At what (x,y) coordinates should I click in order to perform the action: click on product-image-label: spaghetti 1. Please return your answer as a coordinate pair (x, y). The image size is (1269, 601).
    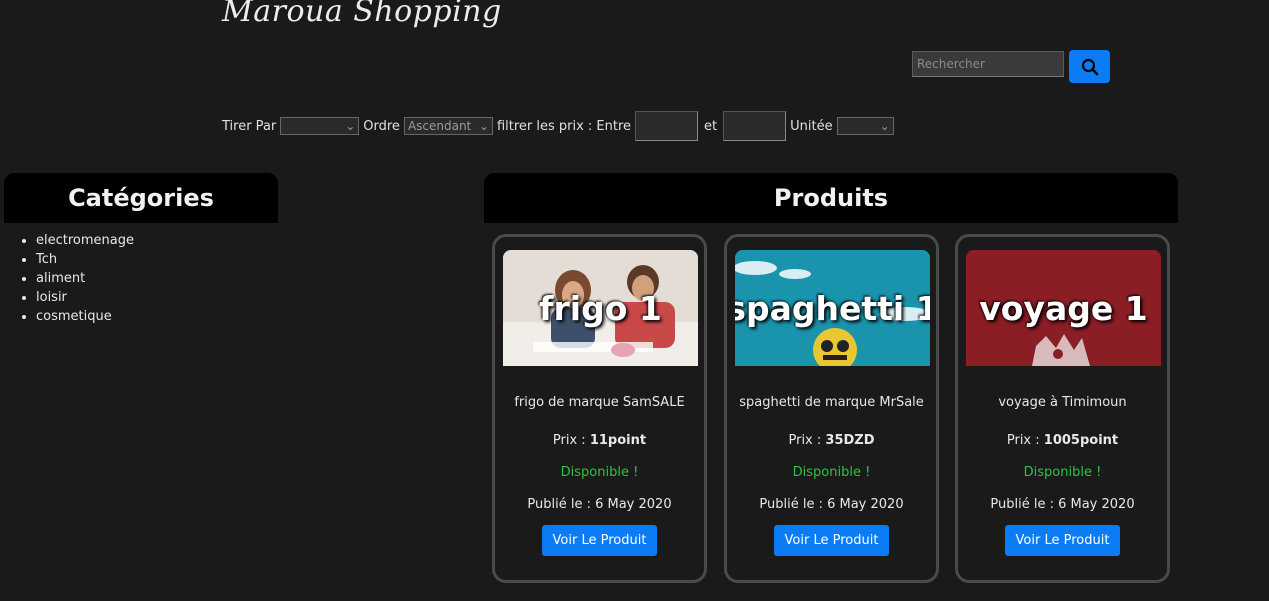
    Looking at the image, I should click on (832, 308).